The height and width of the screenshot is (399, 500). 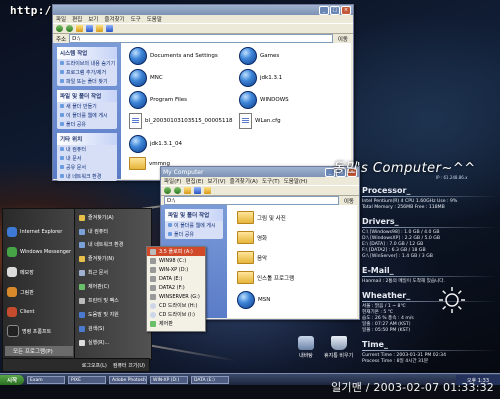 What do you see at coordinates (176, 260) in the screenshot?
I see `submenu-item: WIN98 (C:)` at bounding box center [176, 260].